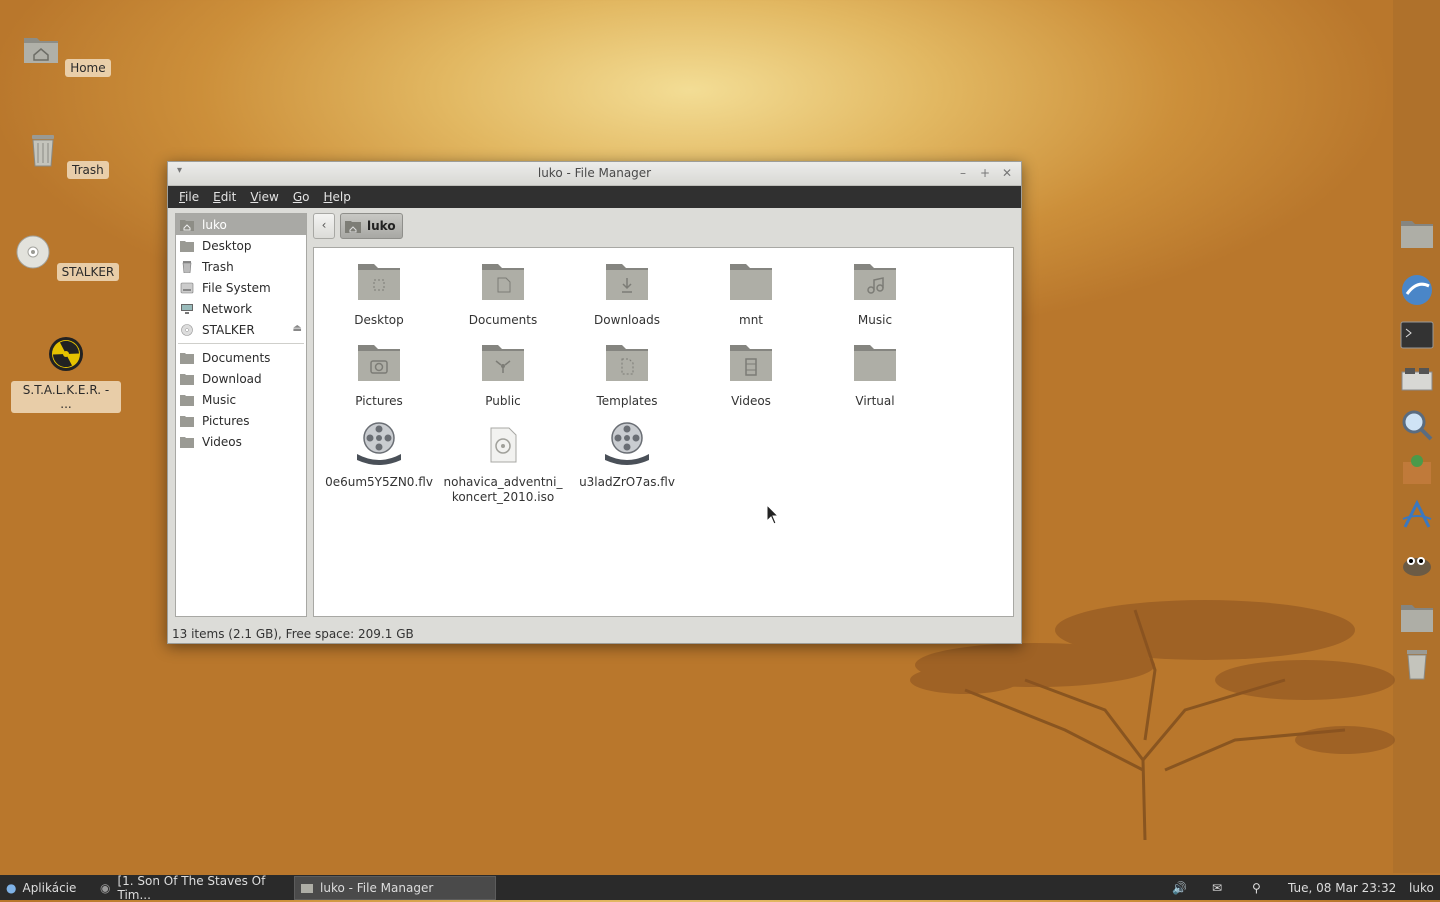  Describe the element at coordinates (1417, 290) in the screenshot. I see `browser-icon` at that location.